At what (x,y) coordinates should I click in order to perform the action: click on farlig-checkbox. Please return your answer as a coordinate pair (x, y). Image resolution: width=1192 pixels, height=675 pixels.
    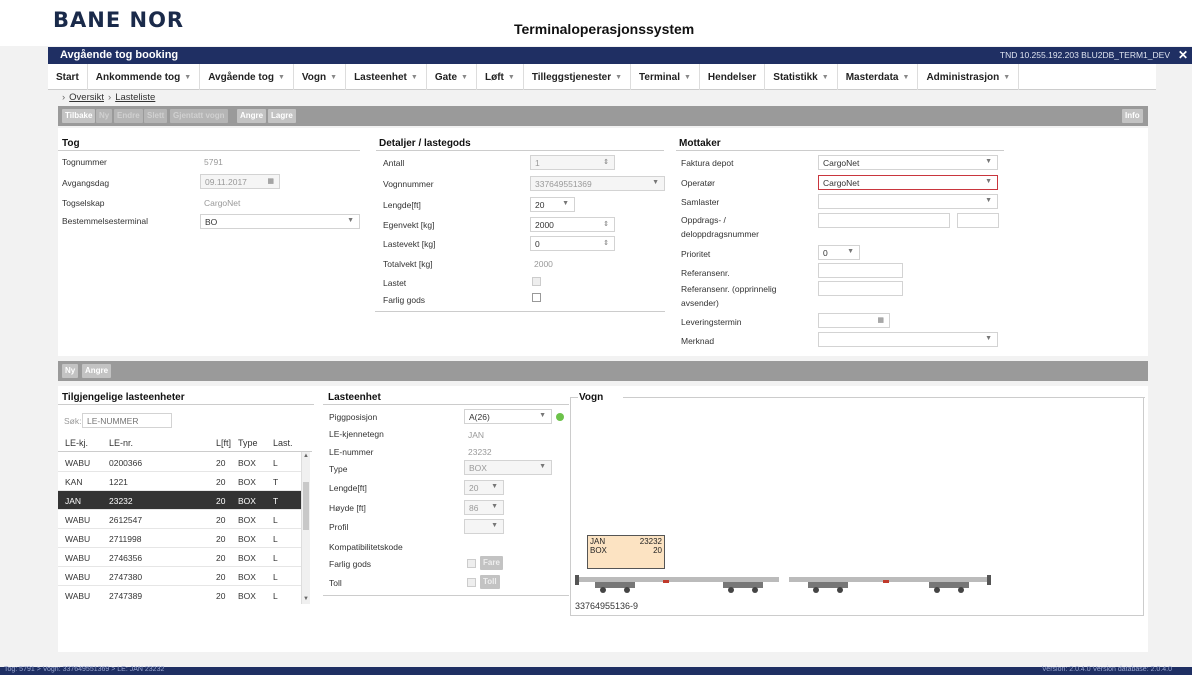
    Looking at the image, I should click on (536, 297).